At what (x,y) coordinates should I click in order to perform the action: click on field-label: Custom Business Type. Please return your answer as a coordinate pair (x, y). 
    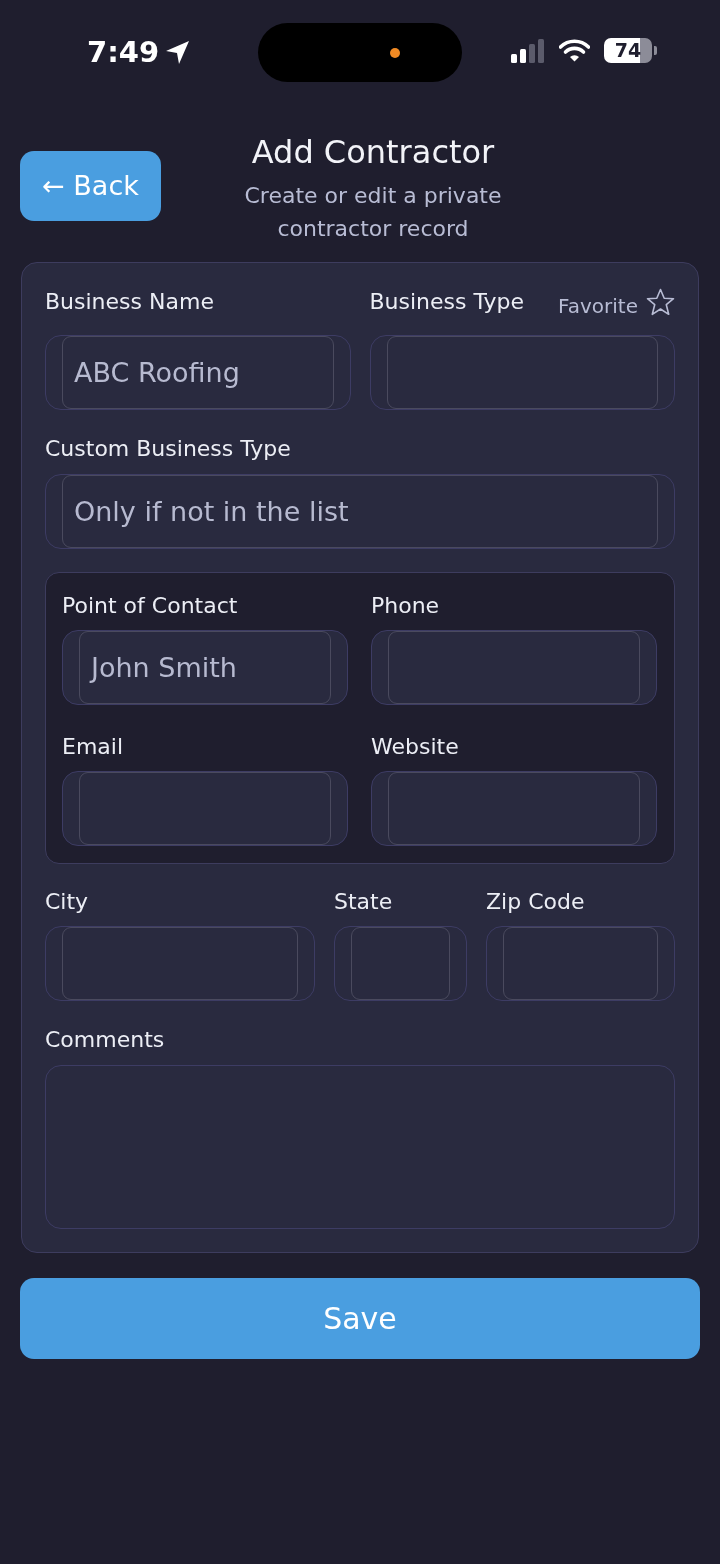
    Looking at the image, I should click on (168, 449).